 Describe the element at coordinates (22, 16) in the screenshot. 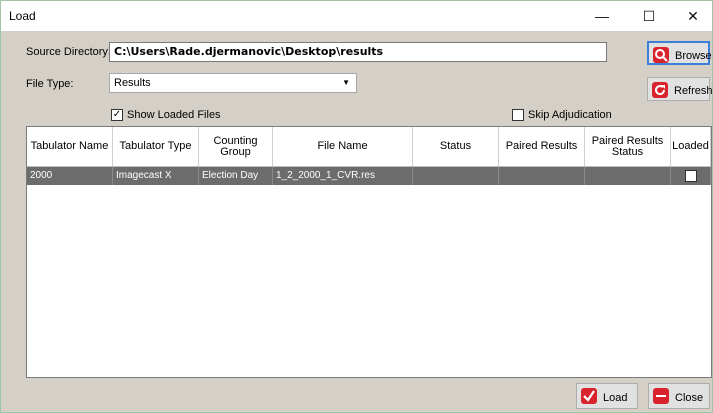

I see `window-title: Load` at that location.